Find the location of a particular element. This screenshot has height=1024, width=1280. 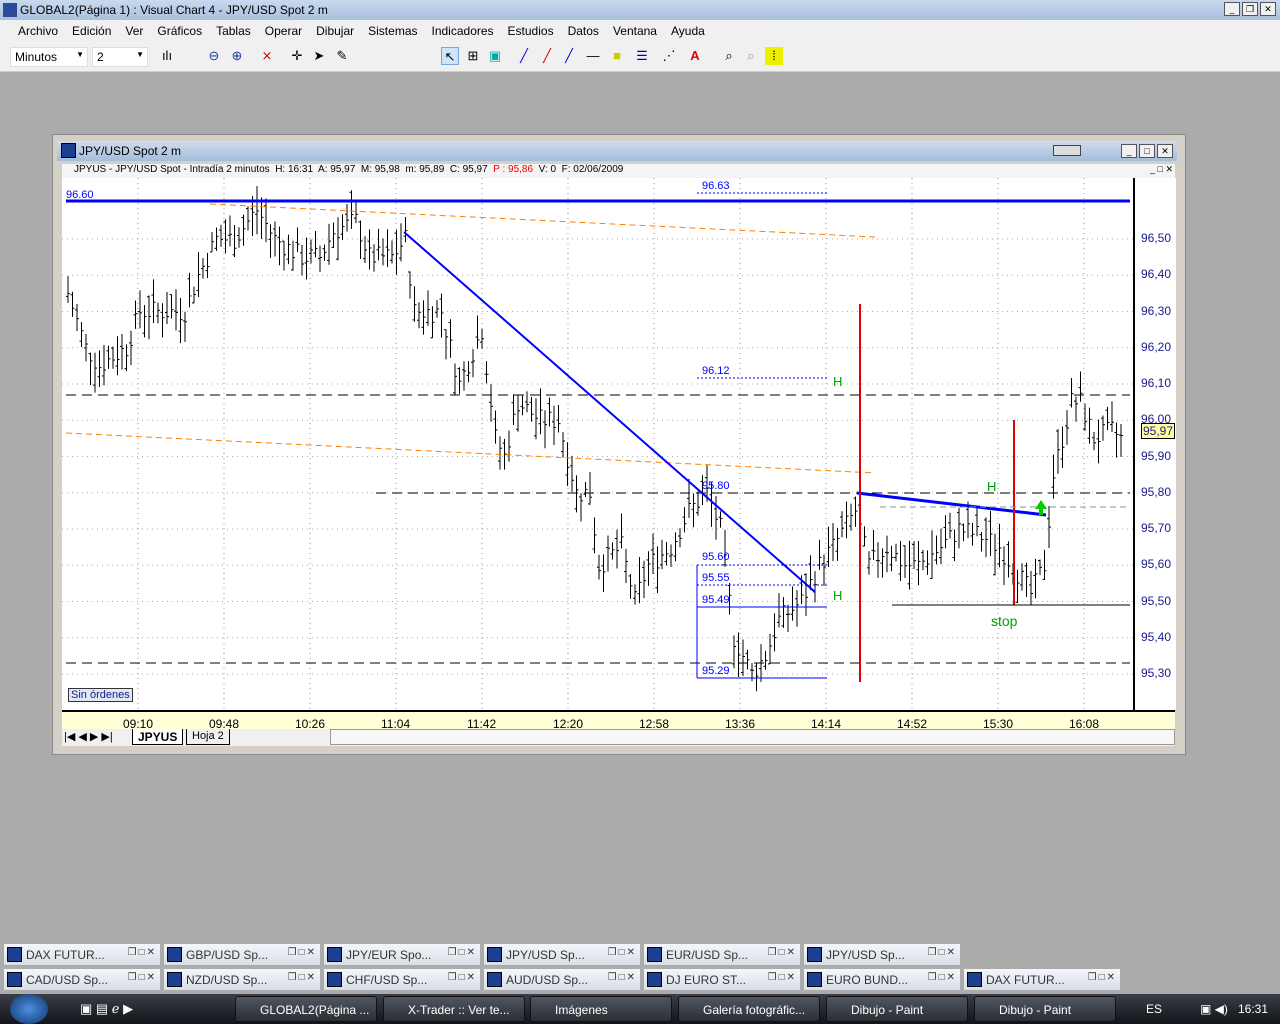

chart-minimize-button: _ is located at coordinates (1129, 151).